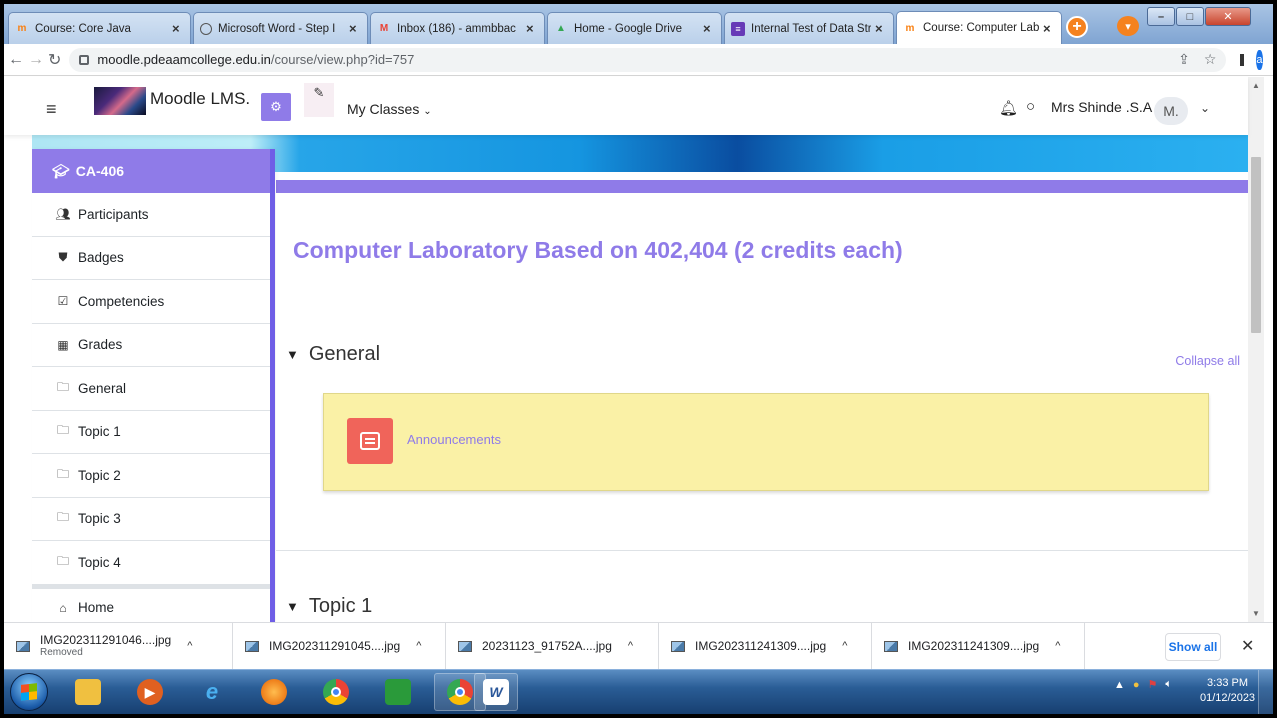 This screenshot has width=1277, height=718. What do you see at coordinates (51, 109) in the screenshot?
I see `hamburger-menu-icon: ≡` at bounding box center [51, 109].